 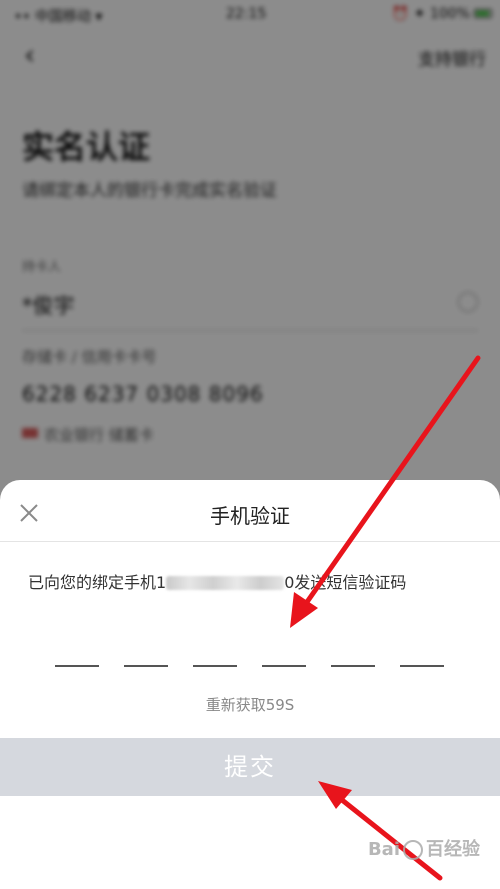 I want to click on message-prefix: 已向您的绑定手机1, so click(x=97, y=582).